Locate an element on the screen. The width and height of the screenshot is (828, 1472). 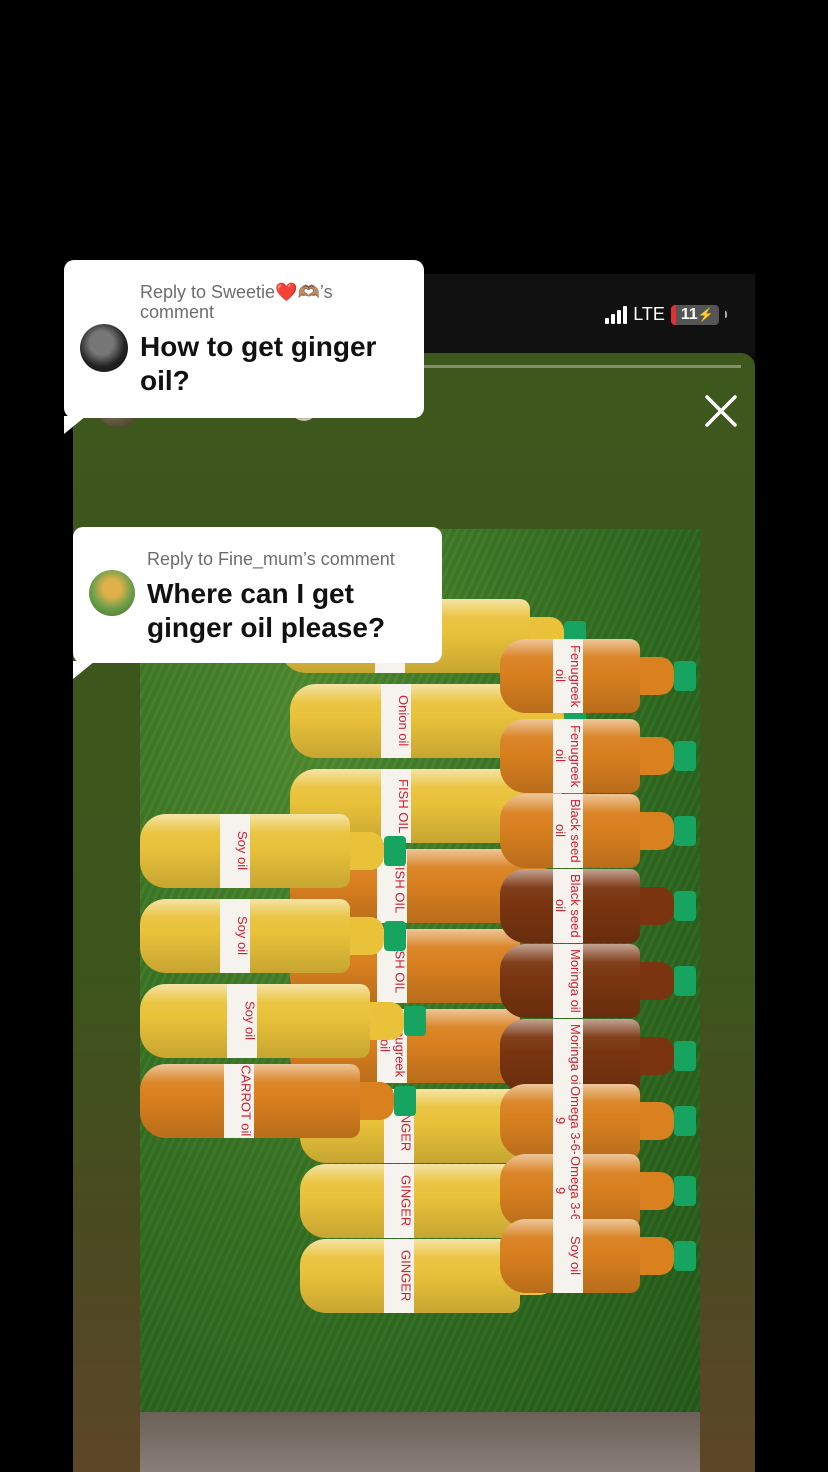
battery-icon: 11 ⚡ is located at coordinates (694, 314).